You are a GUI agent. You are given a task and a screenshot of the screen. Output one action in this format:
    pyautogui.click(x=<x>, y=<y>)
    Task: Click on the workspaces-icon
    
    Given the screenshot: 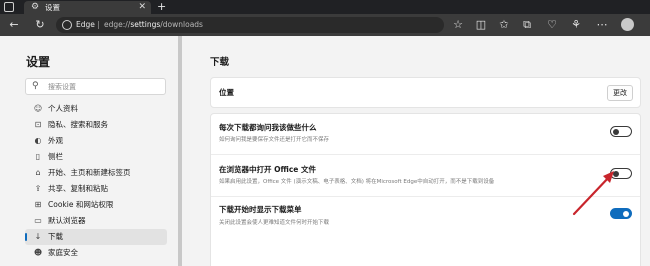 What is the action you would take?
    pyautogui.click(x=9, y=7)
    